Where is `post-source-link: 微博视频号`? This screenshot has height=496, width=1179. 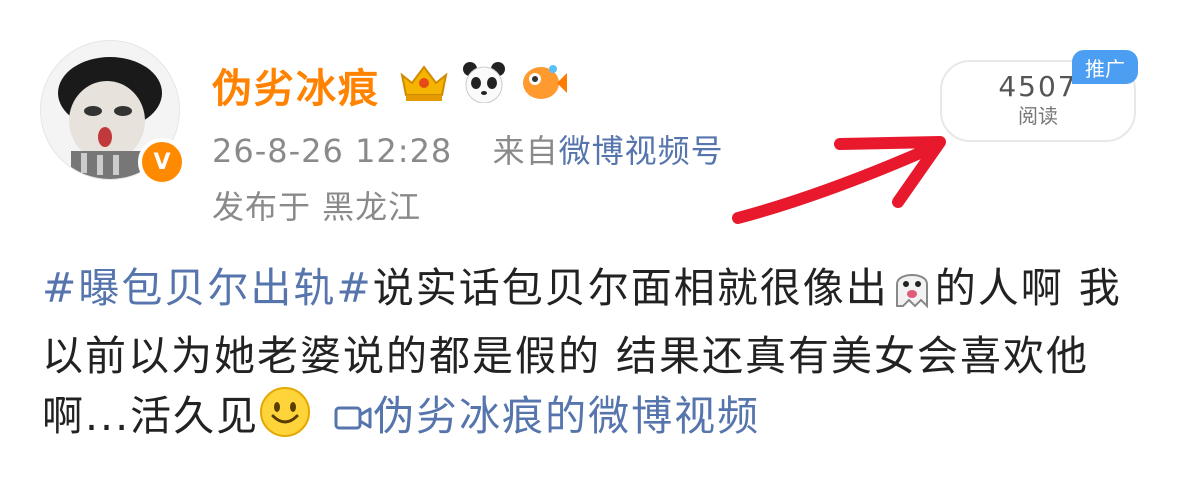 post-source-link: 微博视频号 is located at coordinates (641, 151).